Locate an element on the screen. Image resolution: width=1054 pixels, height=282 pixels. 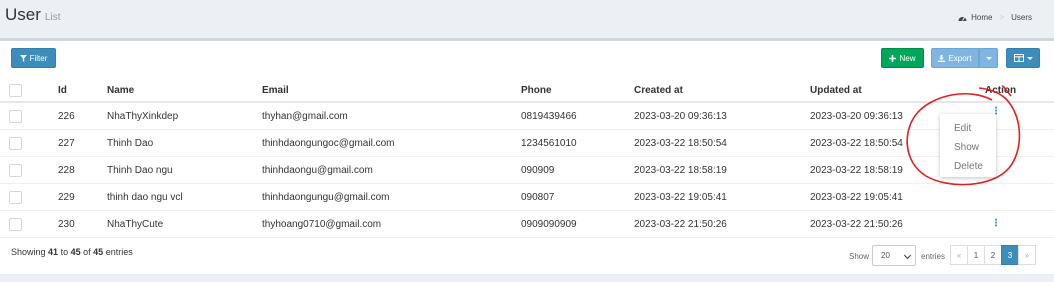
cell-updated-at: 2023-03-22 18:50:54 is located at coordinates (856, 143).